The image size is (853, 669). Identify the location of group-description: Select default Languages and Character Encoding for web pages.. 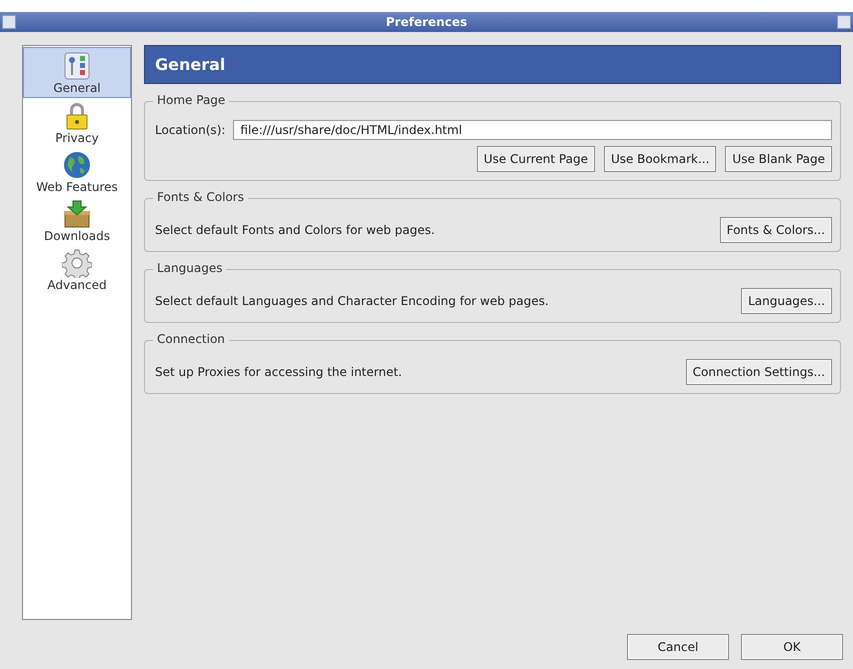
(352, 301).